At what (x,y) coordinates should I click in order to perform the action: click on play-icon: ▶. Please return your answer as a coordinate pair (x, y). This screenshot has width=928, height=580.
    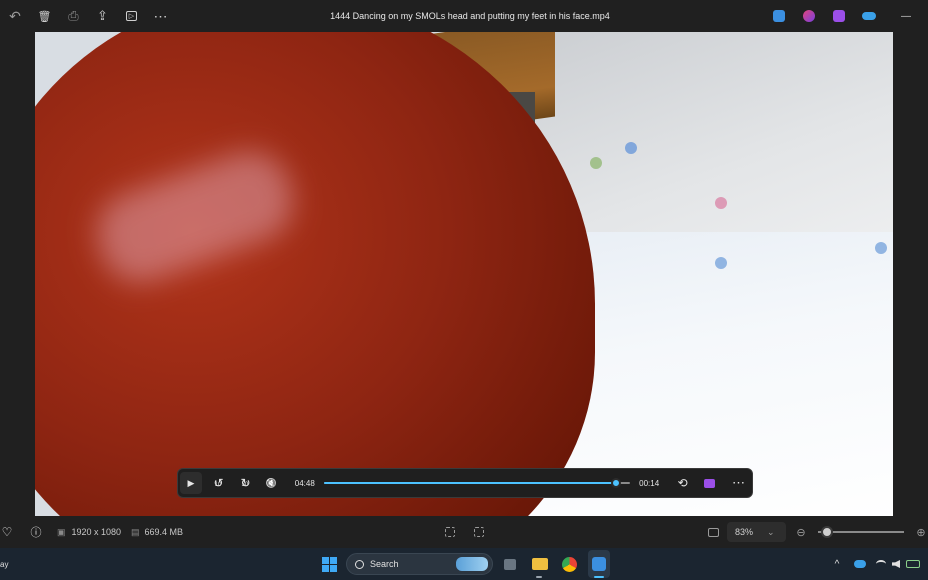
    Looking at the image, I should click on (191, 482).